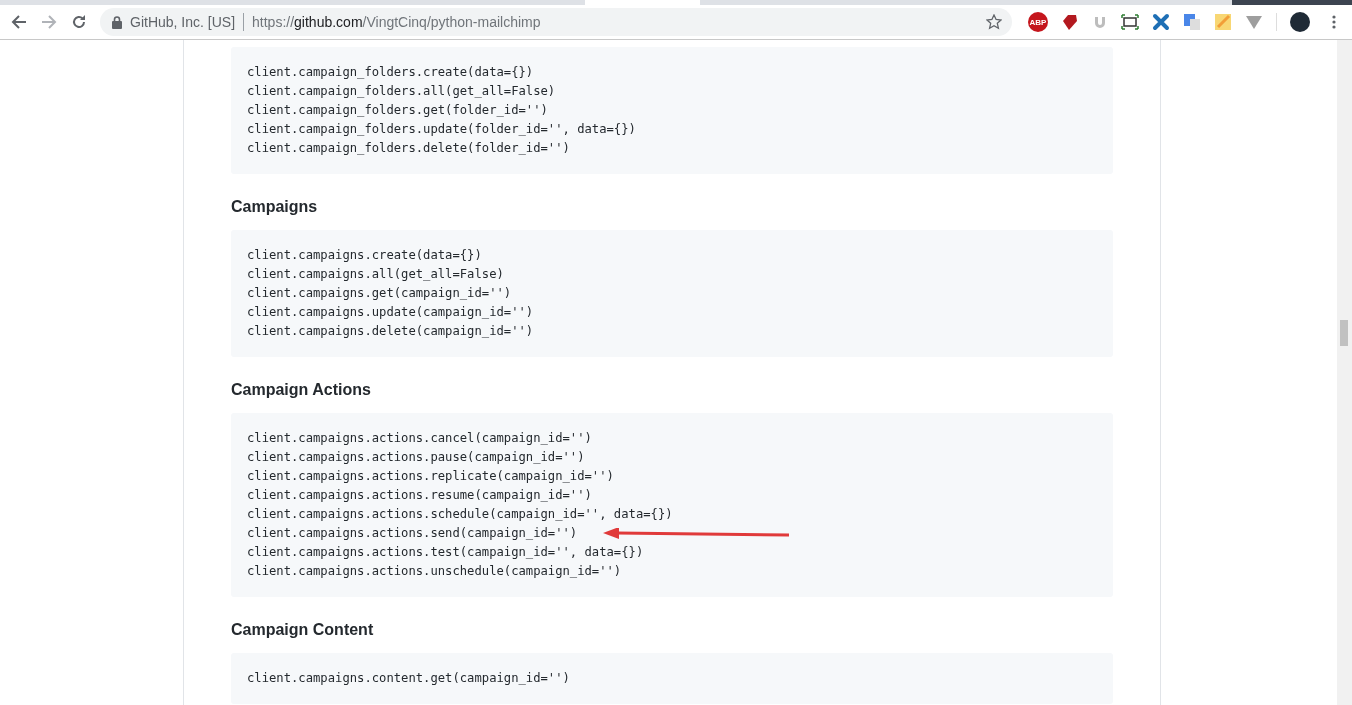  I want to click on screen-capture-icon, so click(1130, 22).